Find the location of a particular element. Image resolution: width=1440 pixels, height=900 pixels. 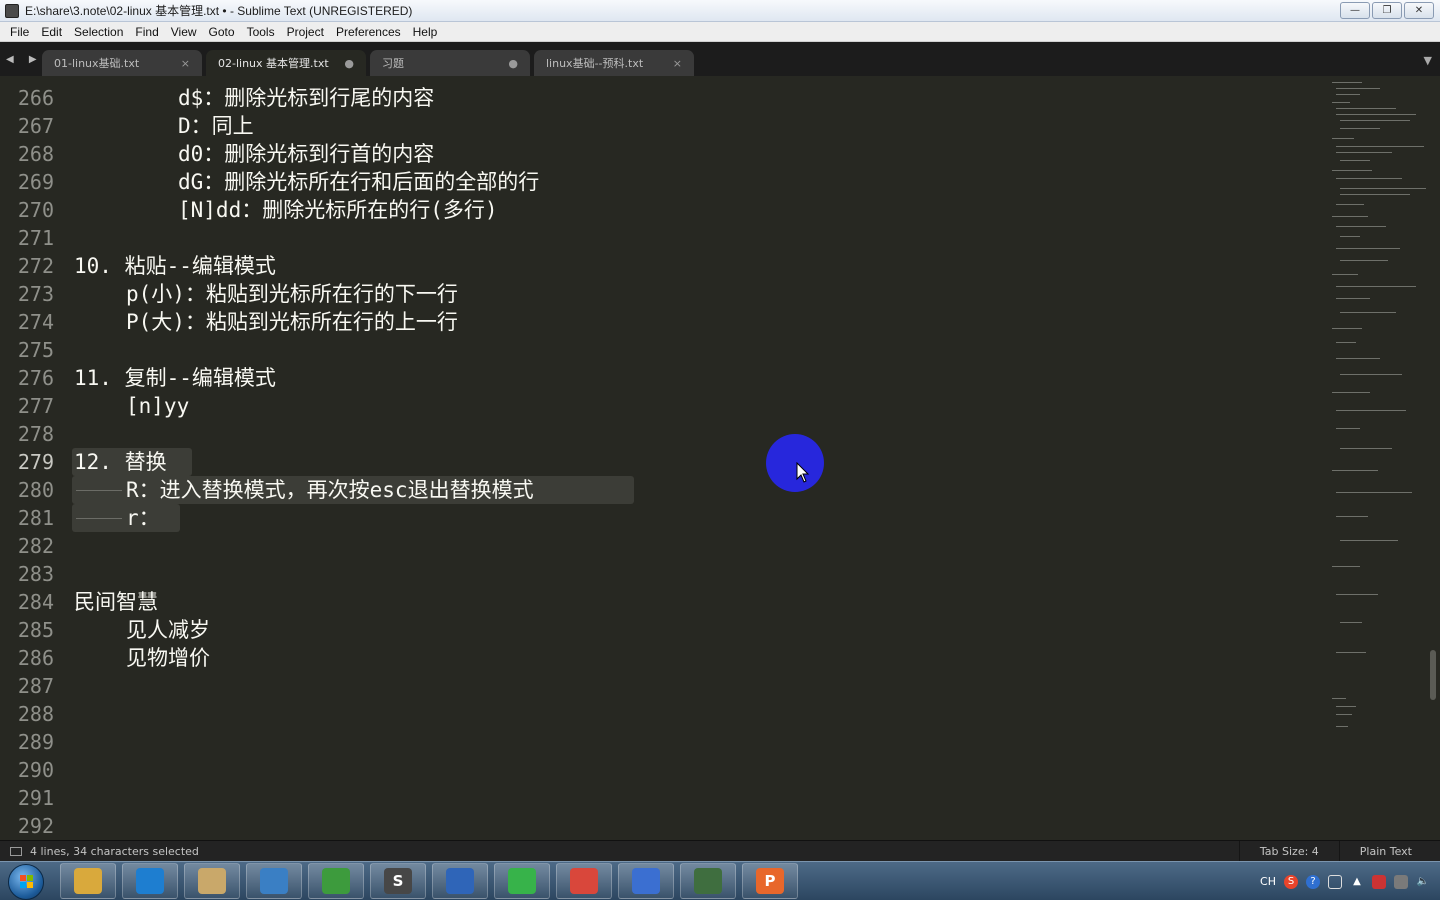

taskbar-app-button: S is located at coordinates (398, 881).